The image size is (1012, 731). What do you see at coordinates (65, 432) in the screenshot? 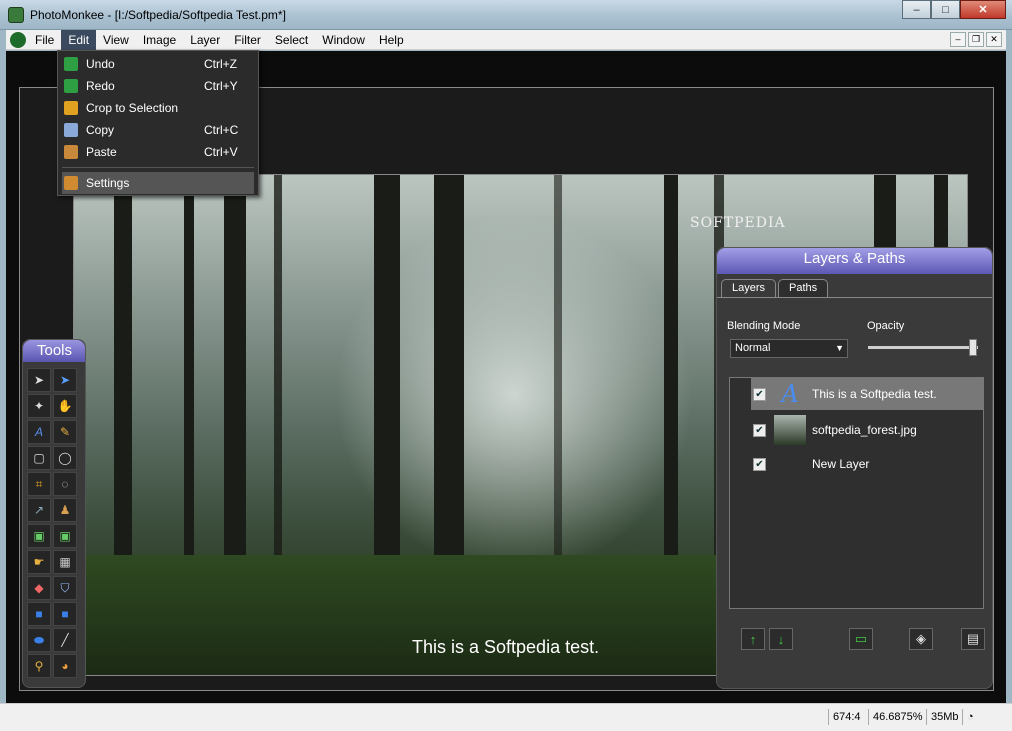
I see `brush-icon: ✎` at bounding box center [65, 432].